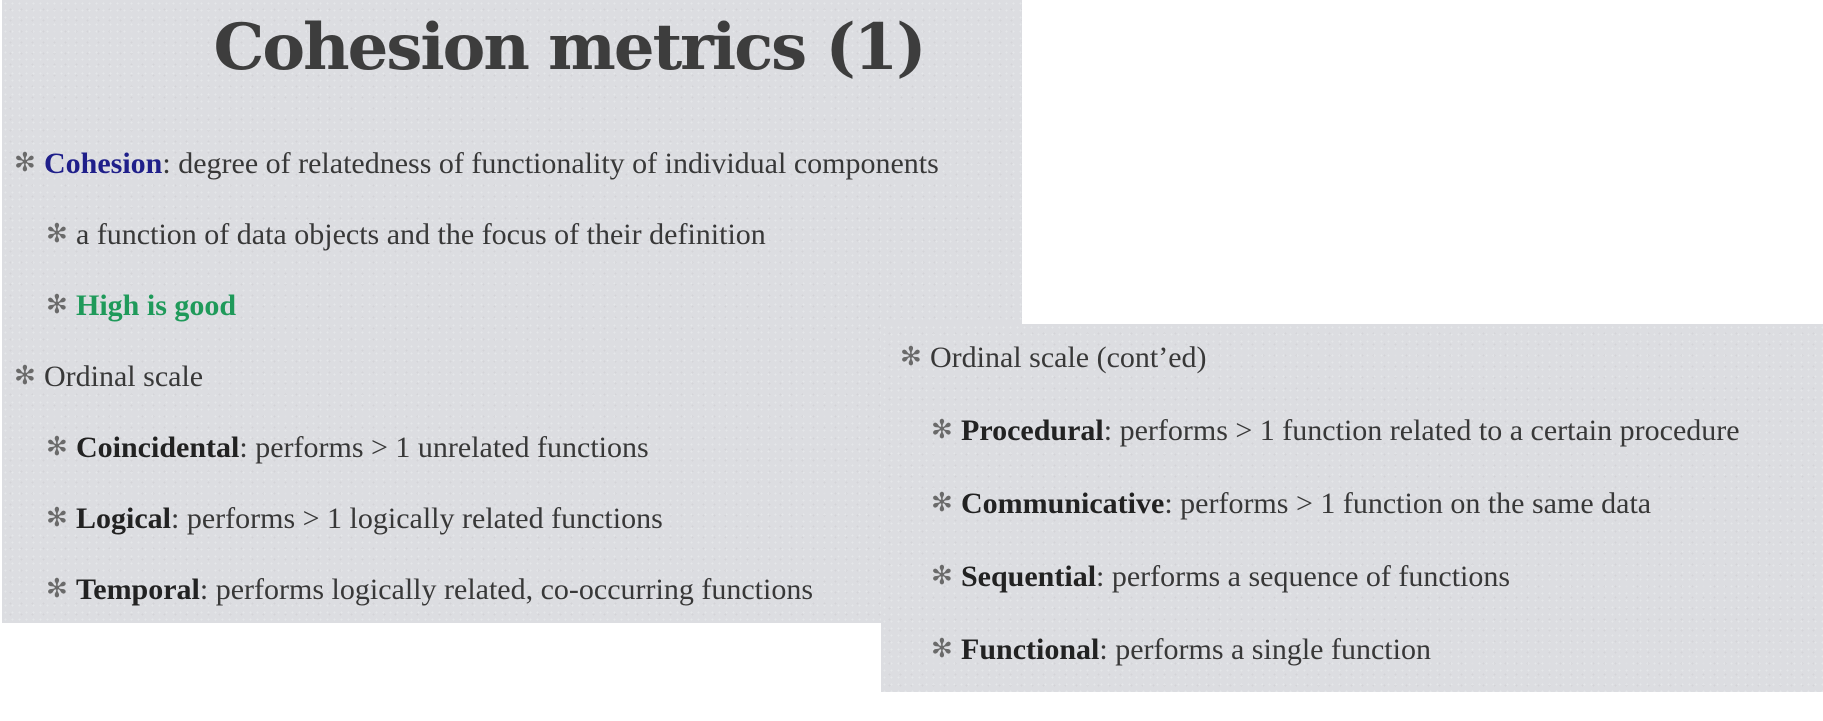  I want to click on bullet-ordinal-scale: ✻ Ordinal scale, so click(108, 376).